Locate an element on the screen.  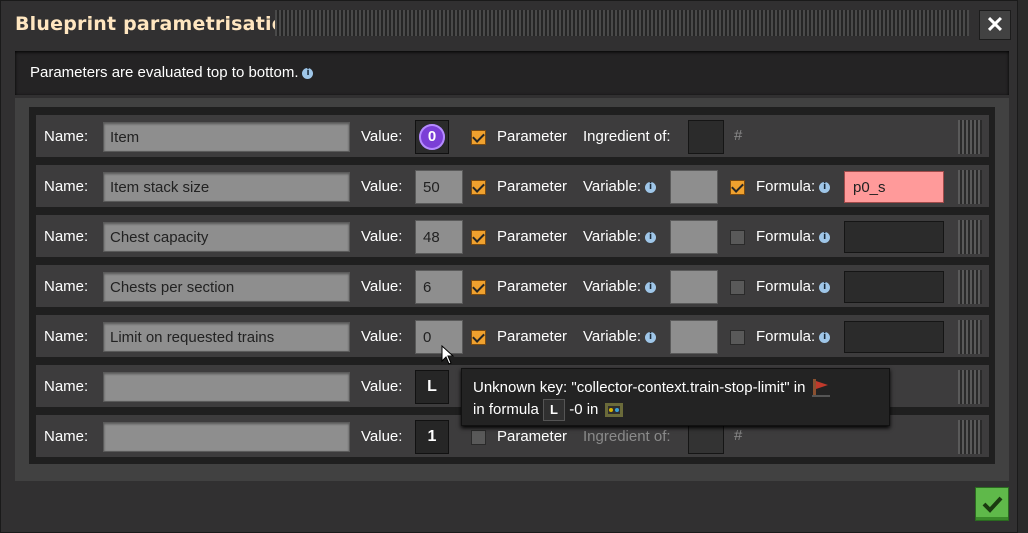
value-field: 50 is located at coordinates (439, 187).